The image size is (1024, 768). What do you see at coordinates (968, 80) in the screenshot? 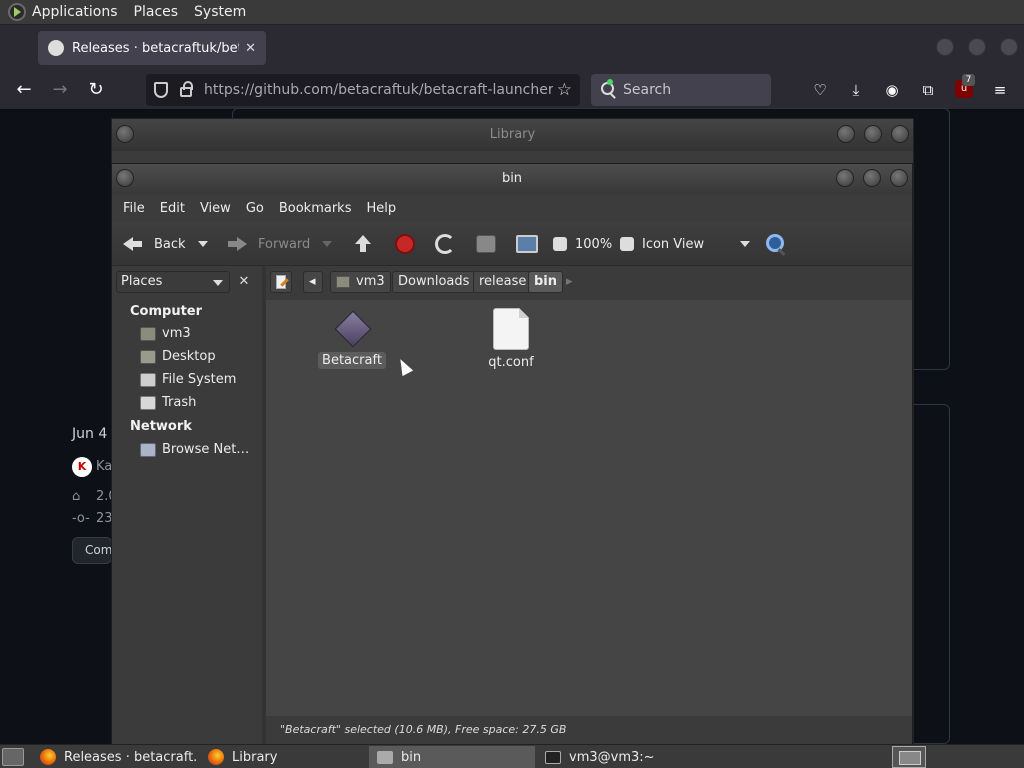
I see `ublock-count-badge: 7` at bounding box center [968, 80].